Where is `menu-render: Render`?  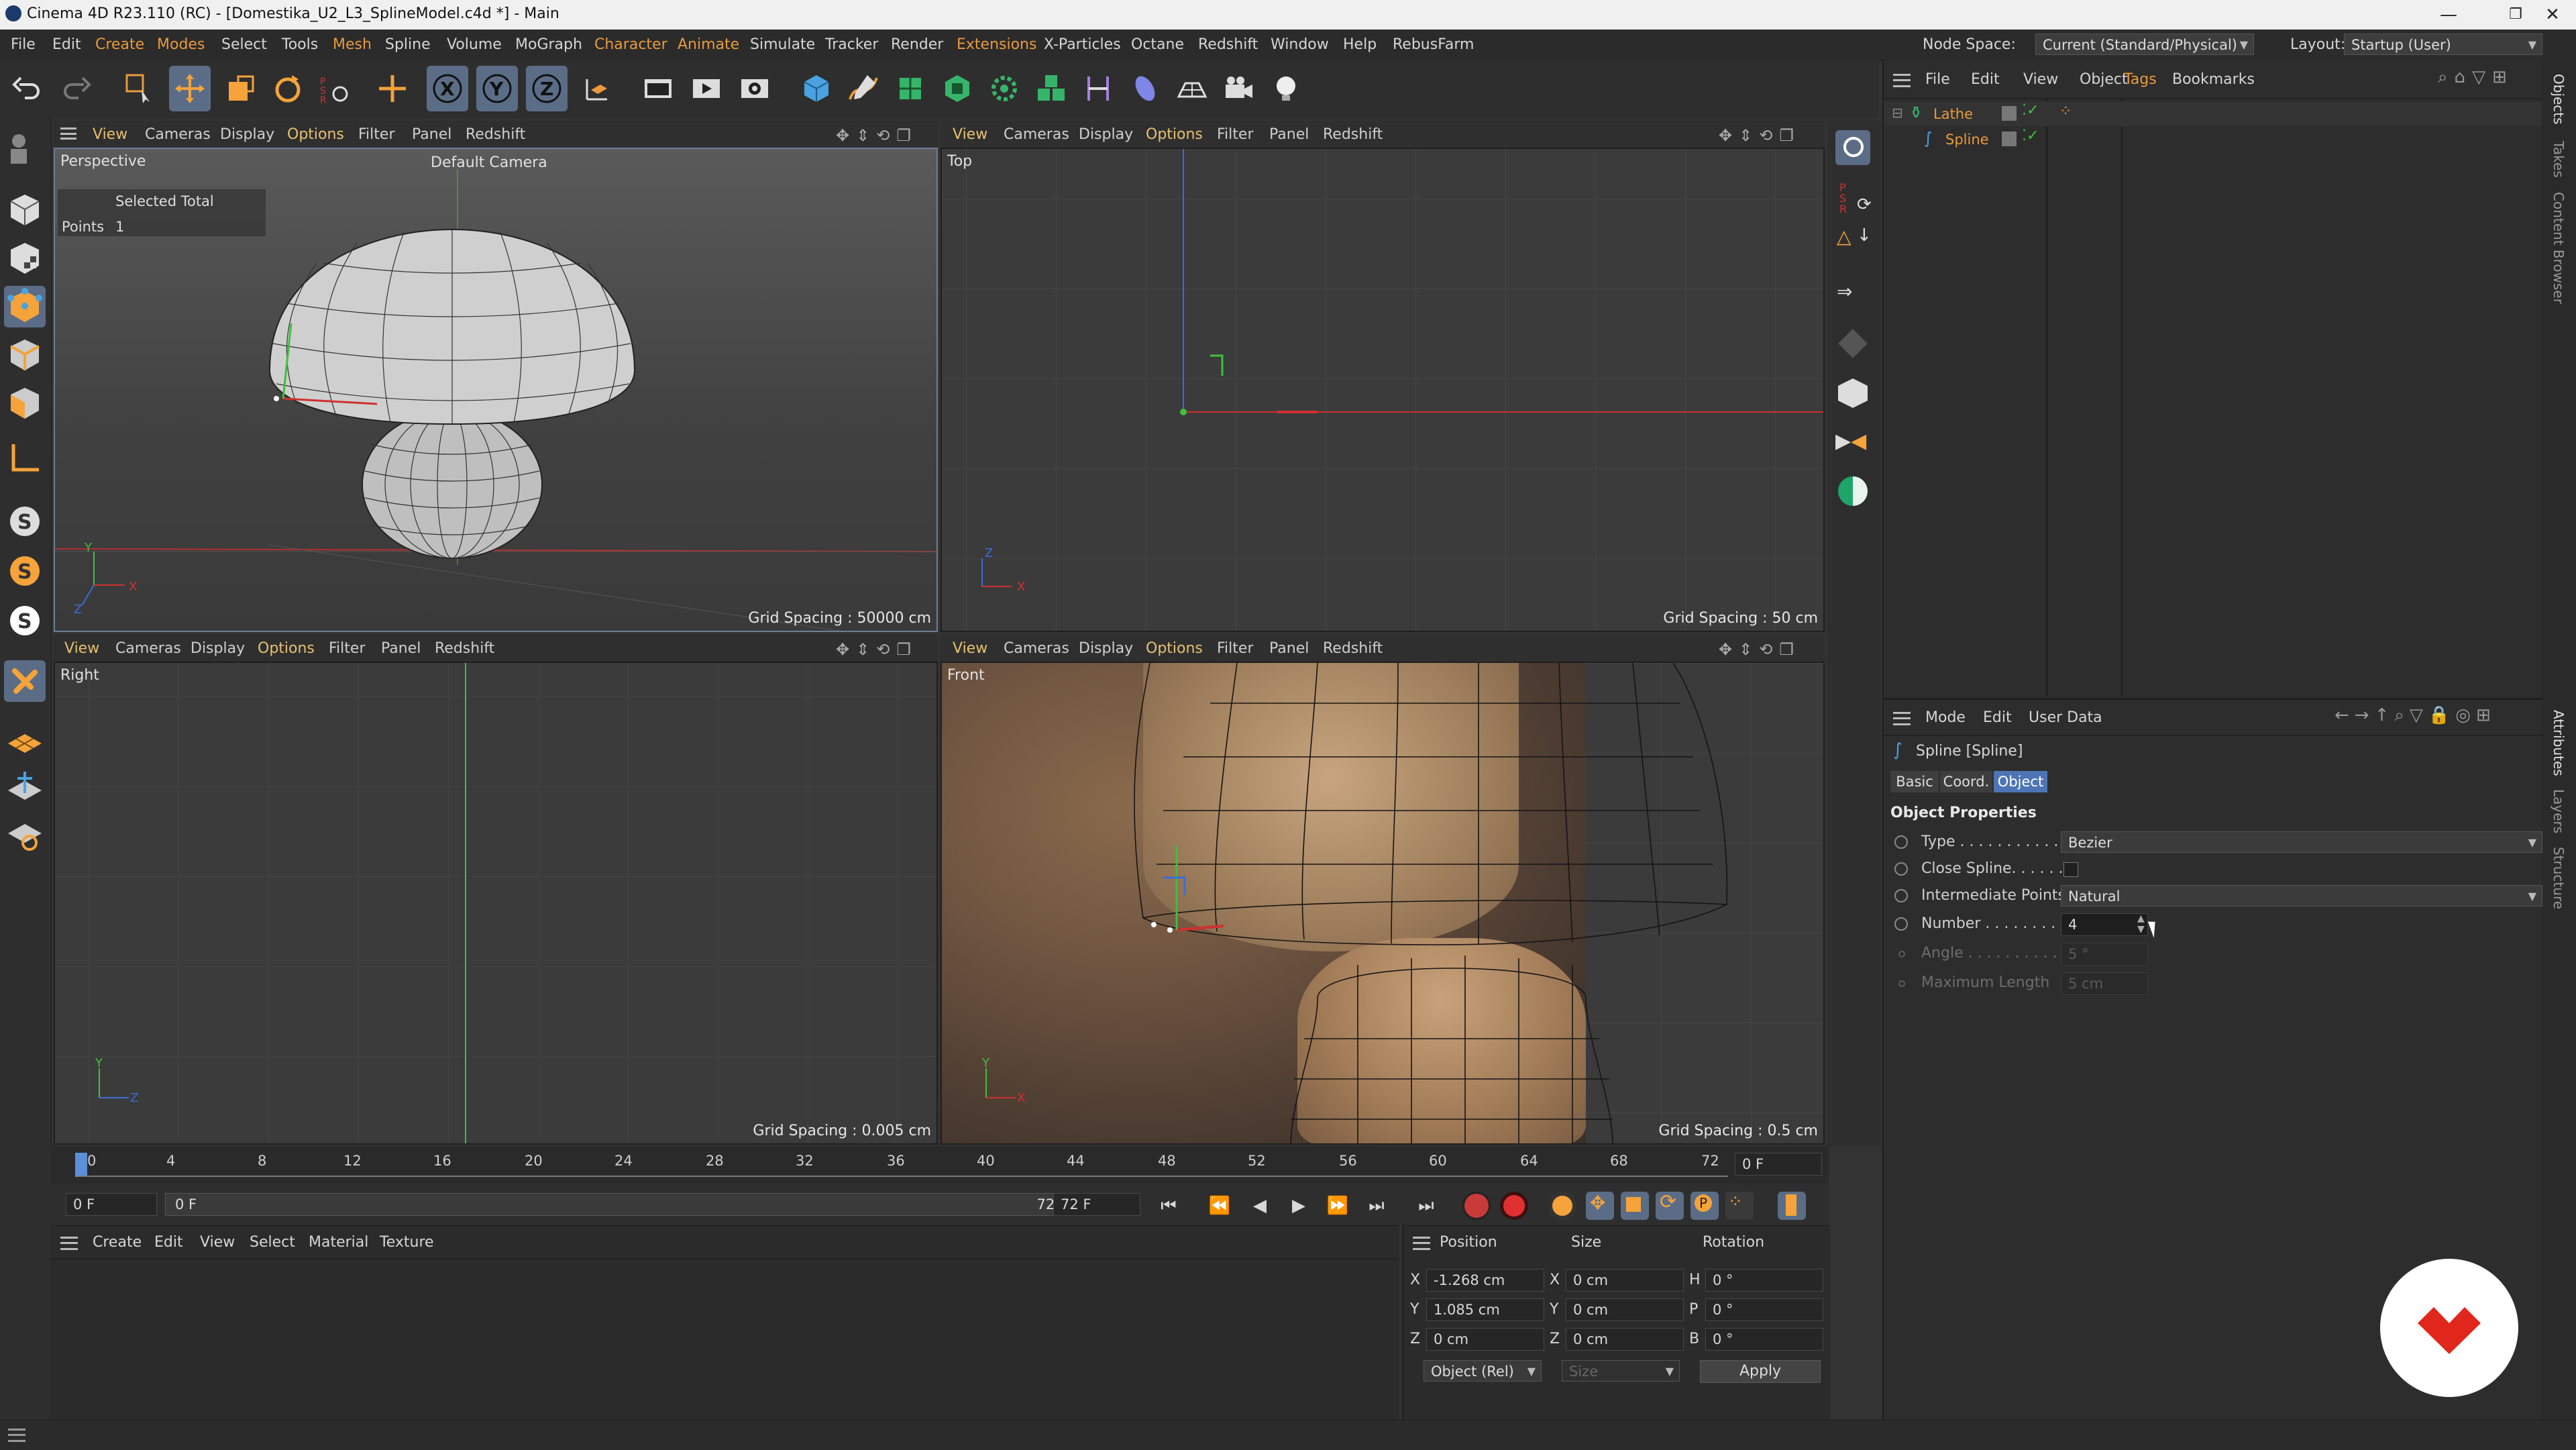 menu-render: Render is located at coordinates (917, 44).